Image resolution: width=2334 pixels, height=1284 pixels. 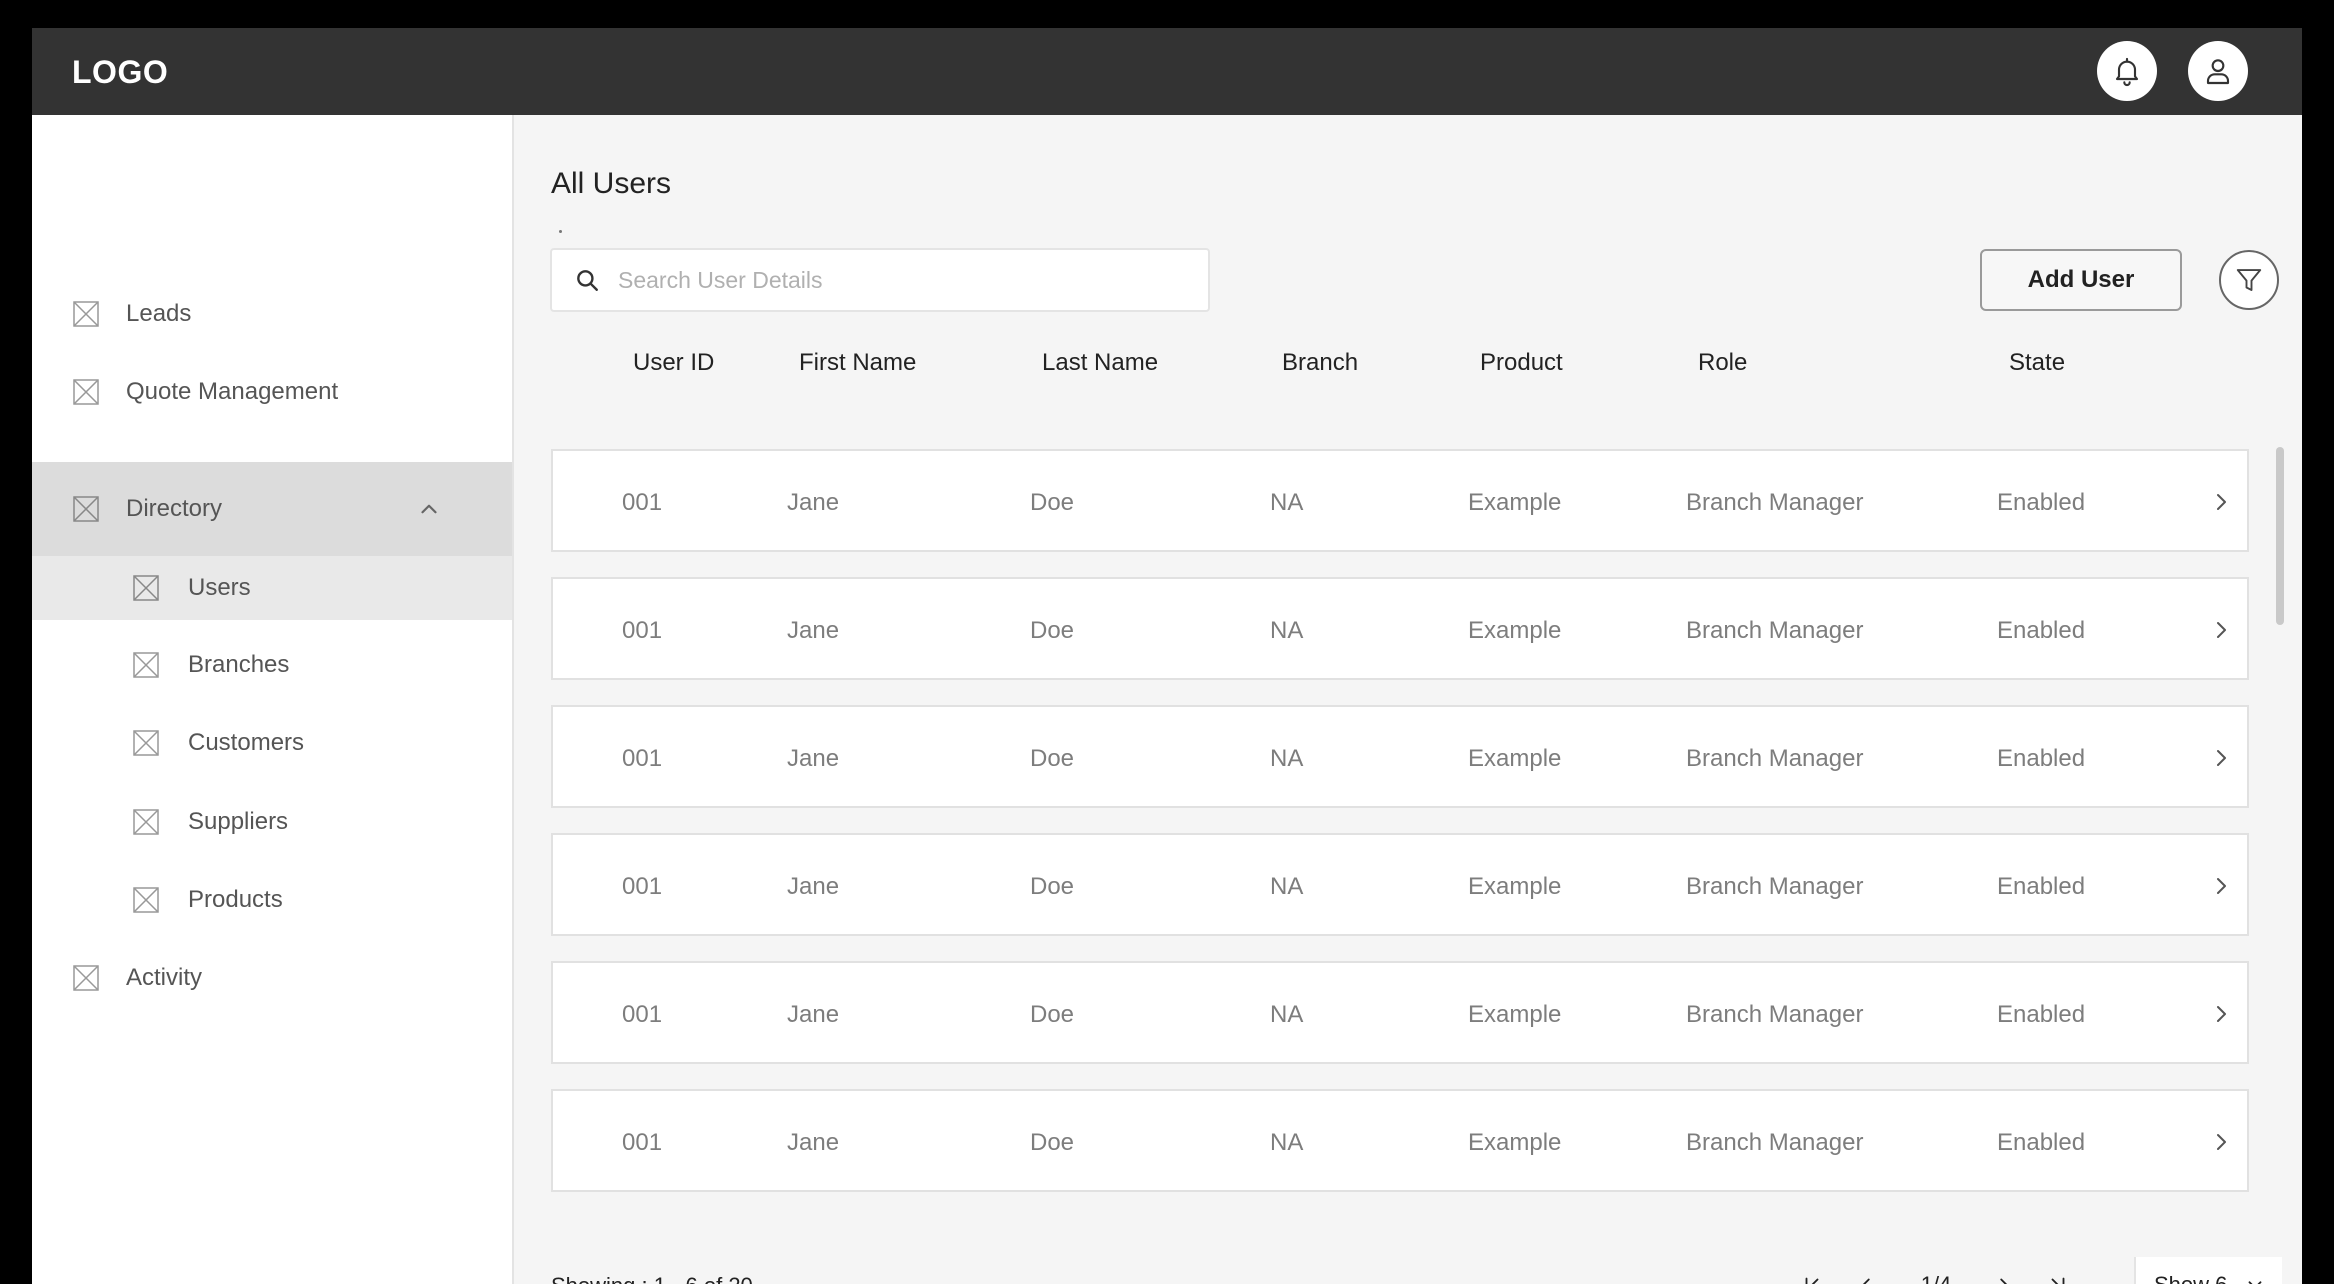 What do you see at coordinates (2058, 1275) in the screenshot?
I see `last-page-button` at bounding box center [2058, 1275].